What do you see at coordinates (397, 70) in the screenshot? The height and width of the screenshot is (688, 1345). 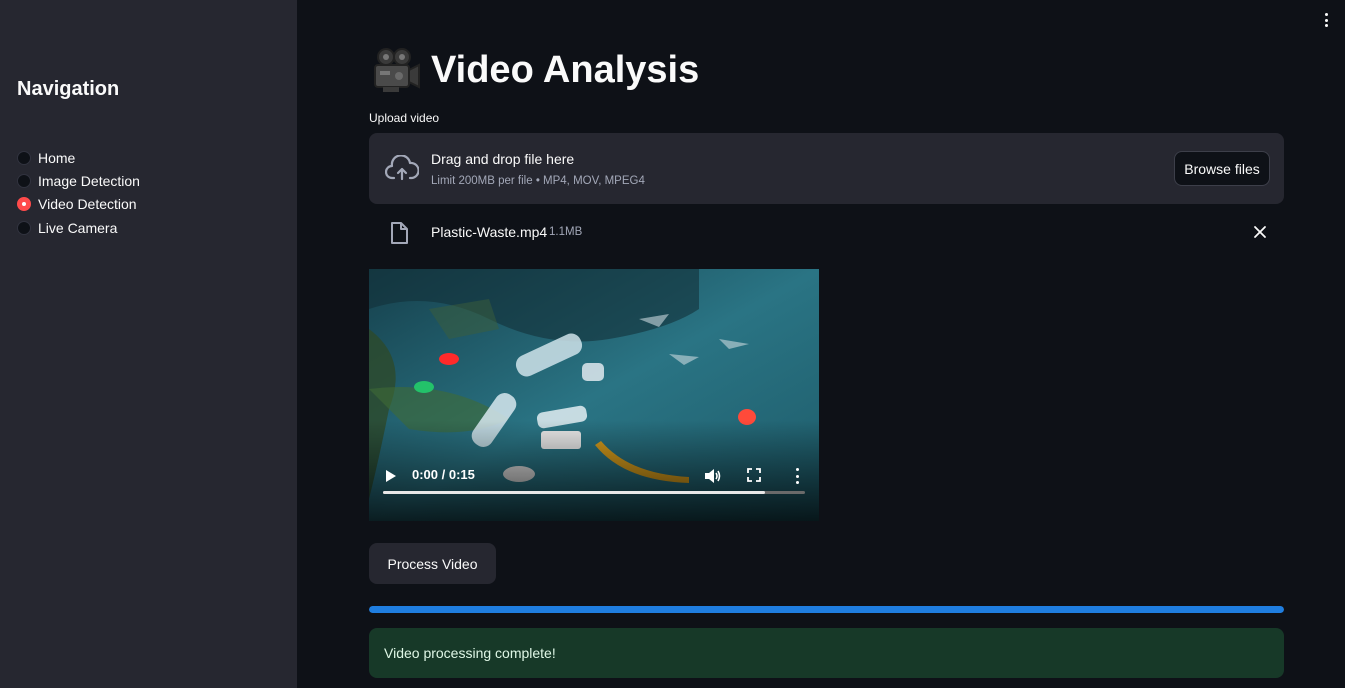 I see `movie-camera-icon` at bounding box center [397, 70].